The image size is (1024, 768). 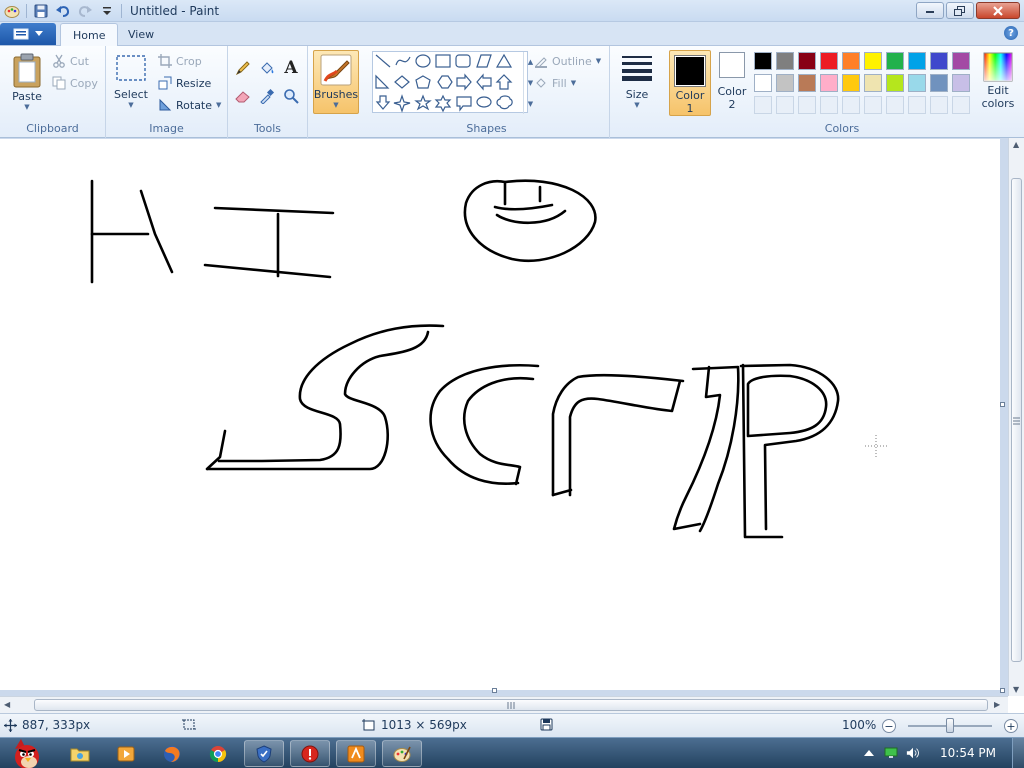 What do you see at coordinates (511, 705) in the screenshot?
I see `horizontal-scroll-thumb` at bounding box center [511, 705].